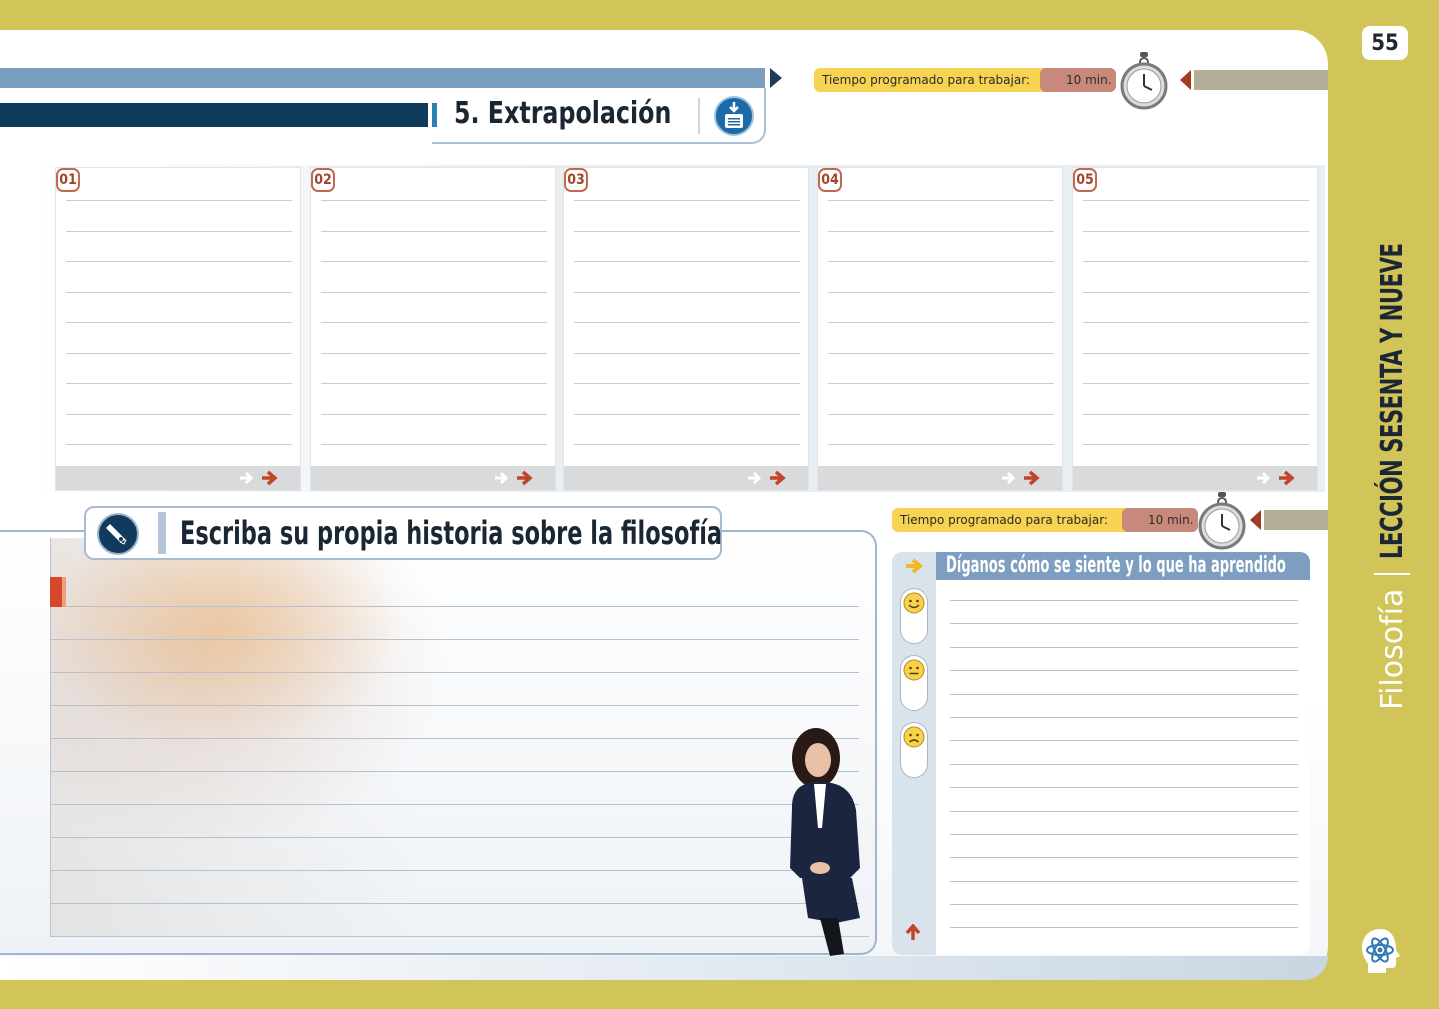  What do you see at coordinates (576, 180) in the screenshot?
I see `box-number: 03` at bounding box center [576, 180].